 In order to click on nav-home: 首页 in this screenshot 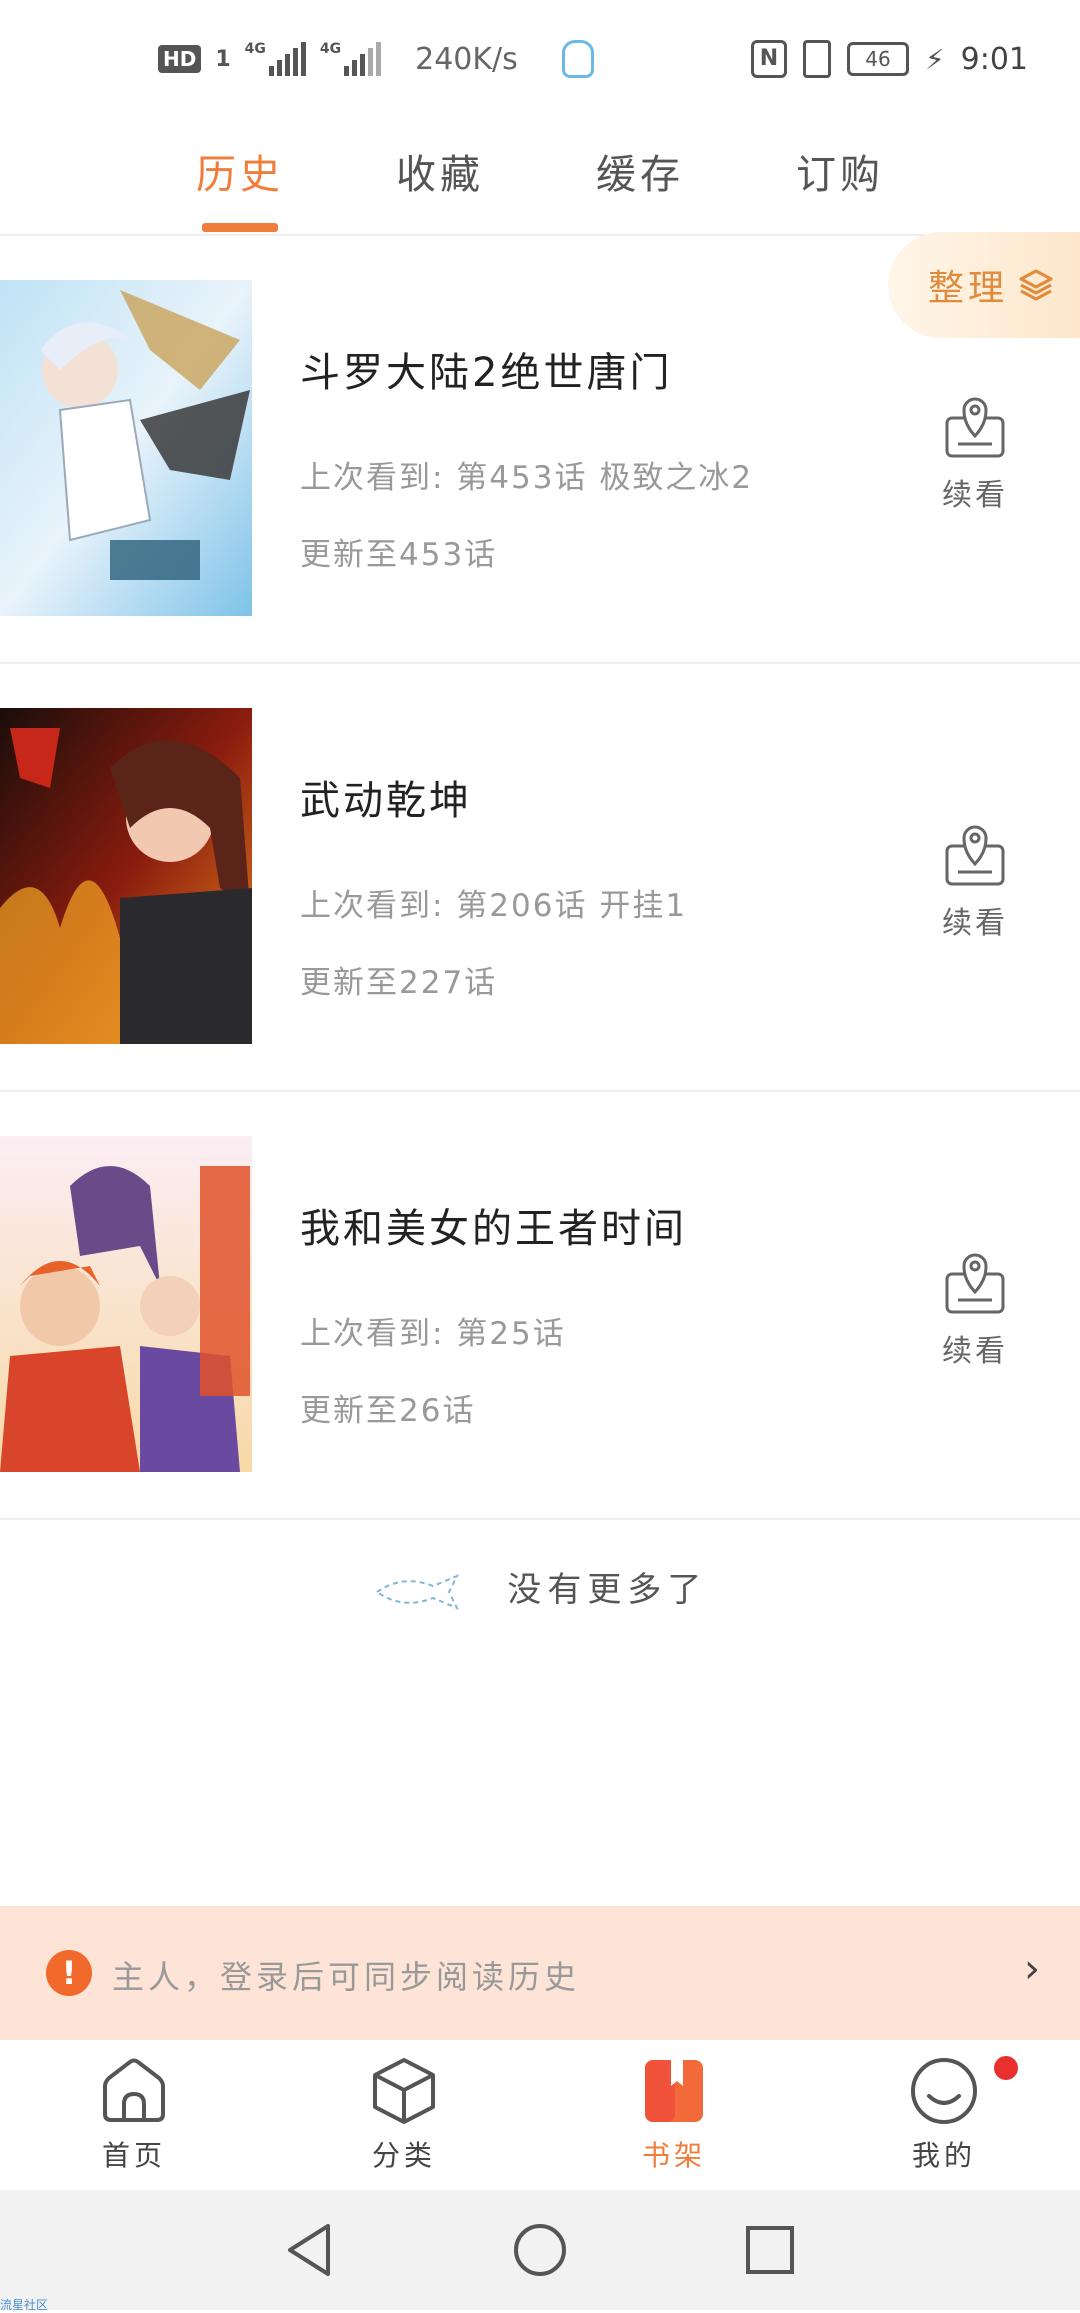, I will do `click(134, 2115)`.